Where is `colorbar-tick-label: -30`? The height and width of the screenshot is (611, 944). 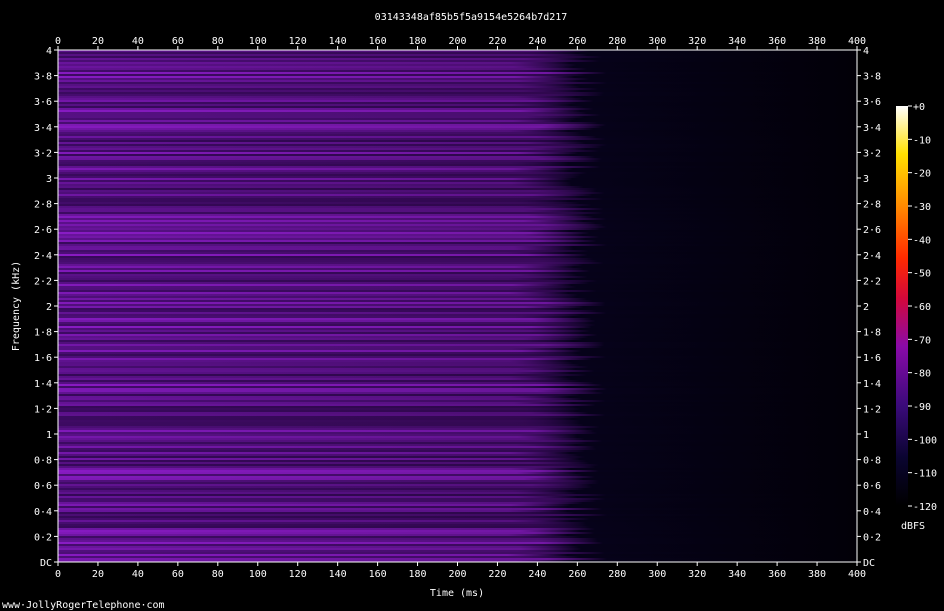 colorbar-tick-label: -30 is located at coordinates (922, 207).